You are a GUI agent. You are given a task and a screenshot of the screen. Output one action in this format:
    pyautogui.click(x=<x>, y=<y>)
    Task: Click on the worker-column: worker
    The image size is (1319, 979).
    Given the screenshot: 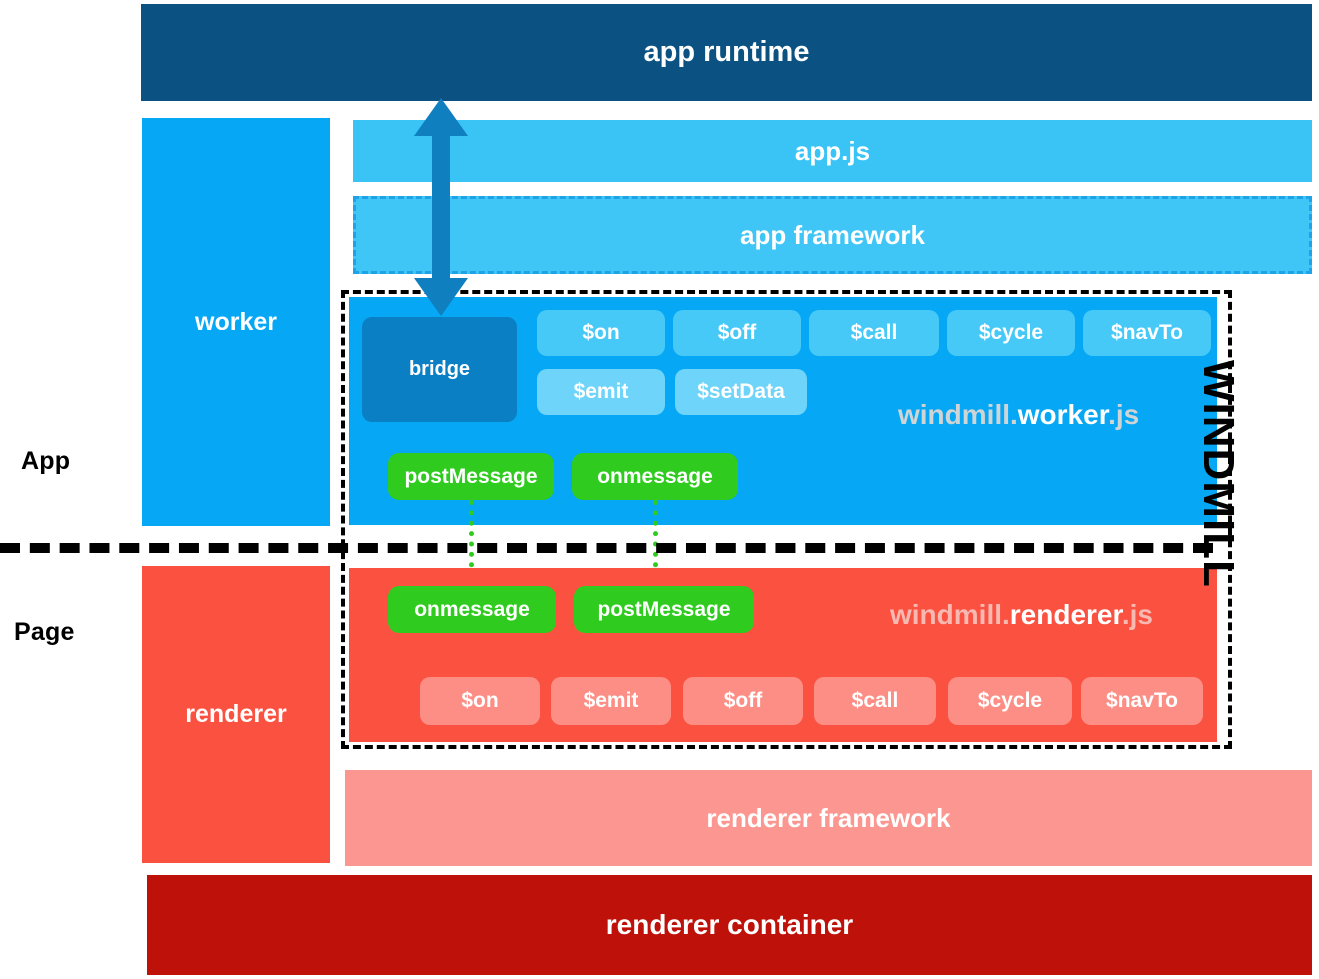 What is the action you would take?
    pyautogui.click(x=236, y=322)
    